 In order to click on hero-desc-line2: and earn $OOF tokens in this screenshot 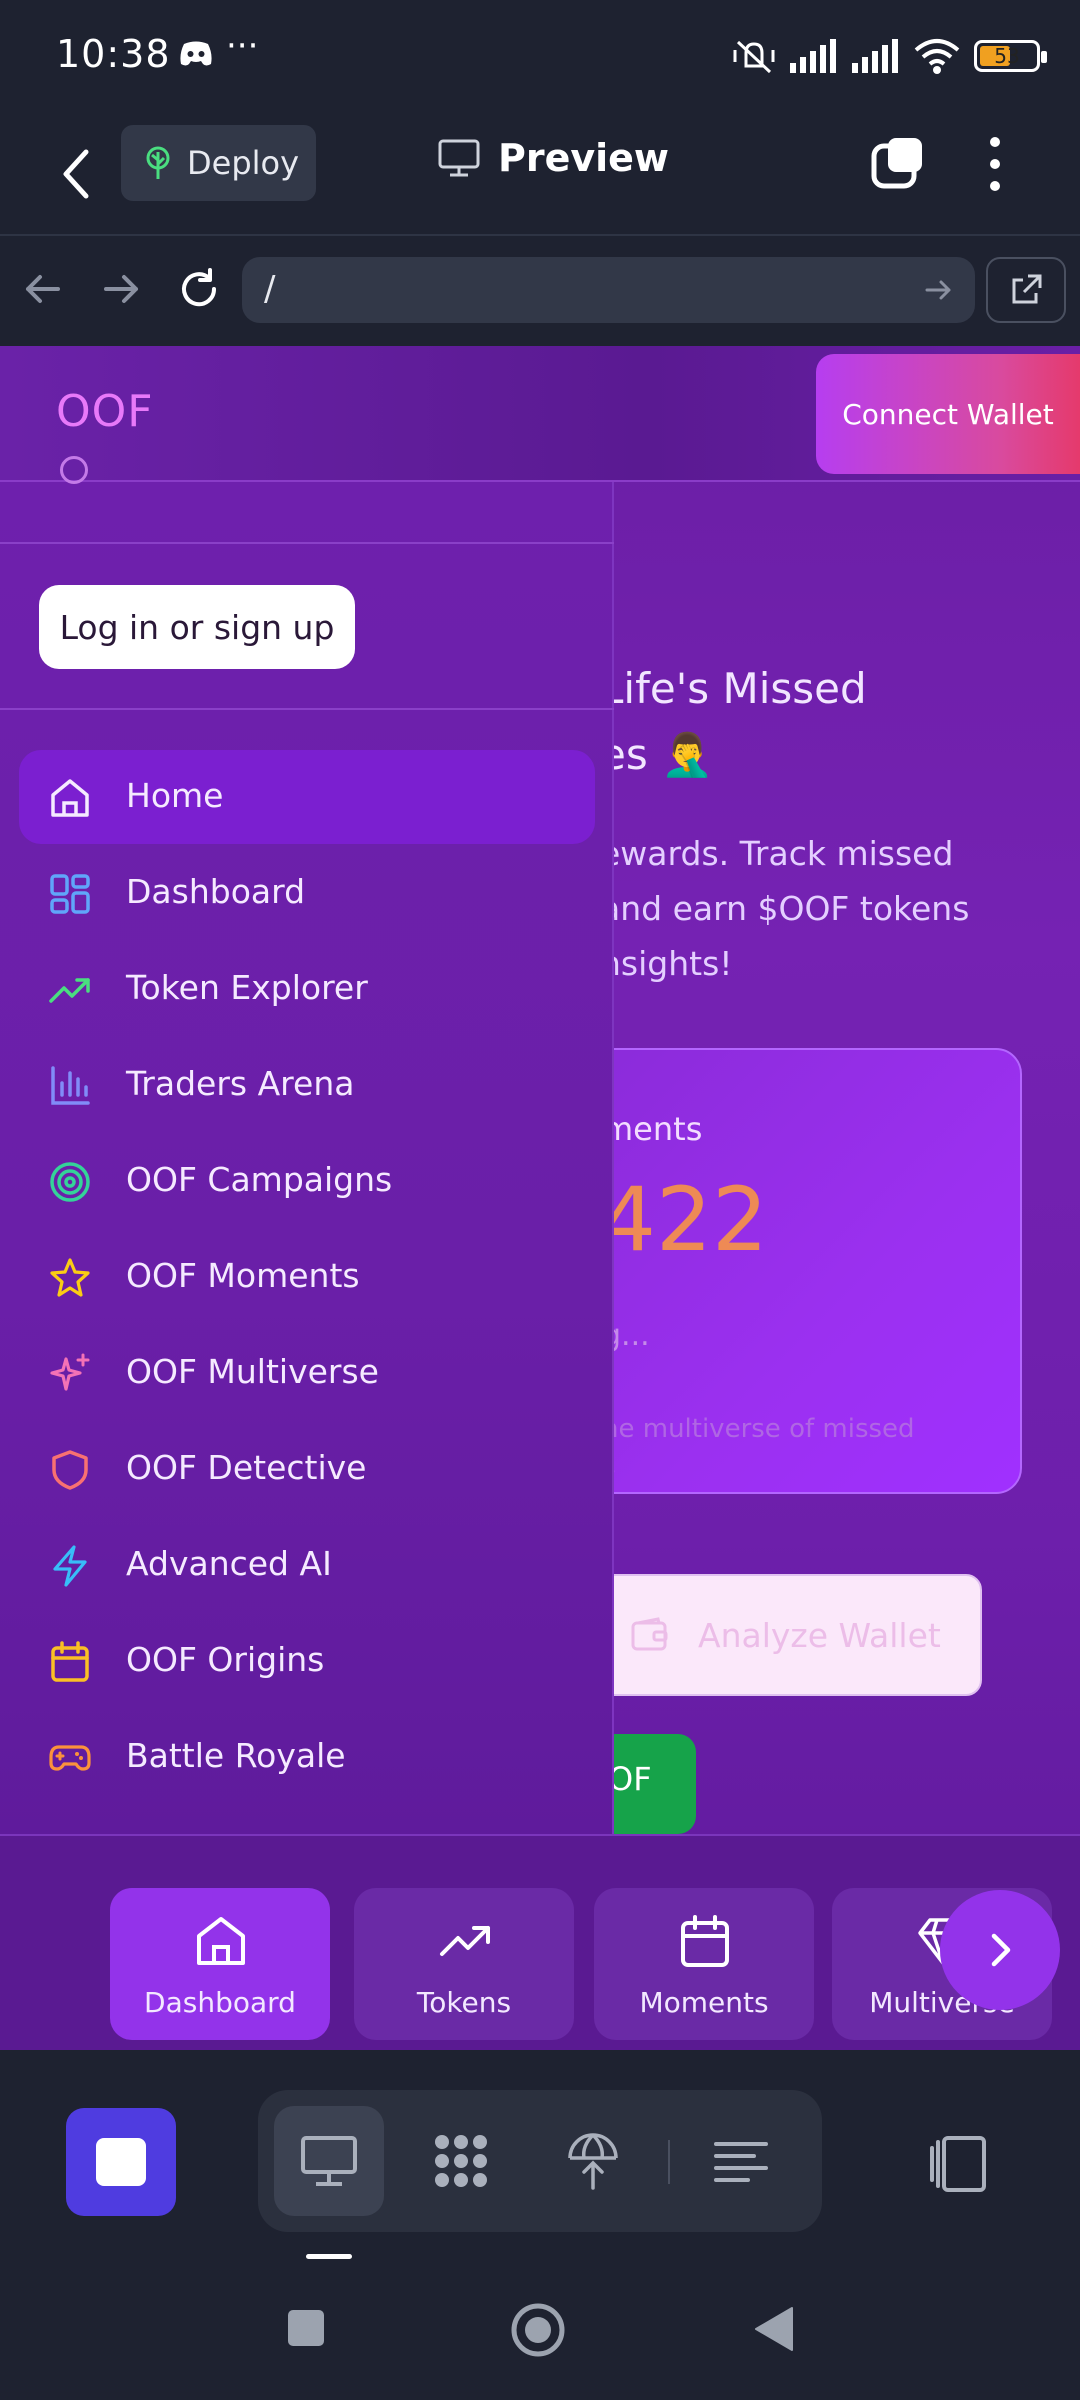, I will do `click(785, 908)`.